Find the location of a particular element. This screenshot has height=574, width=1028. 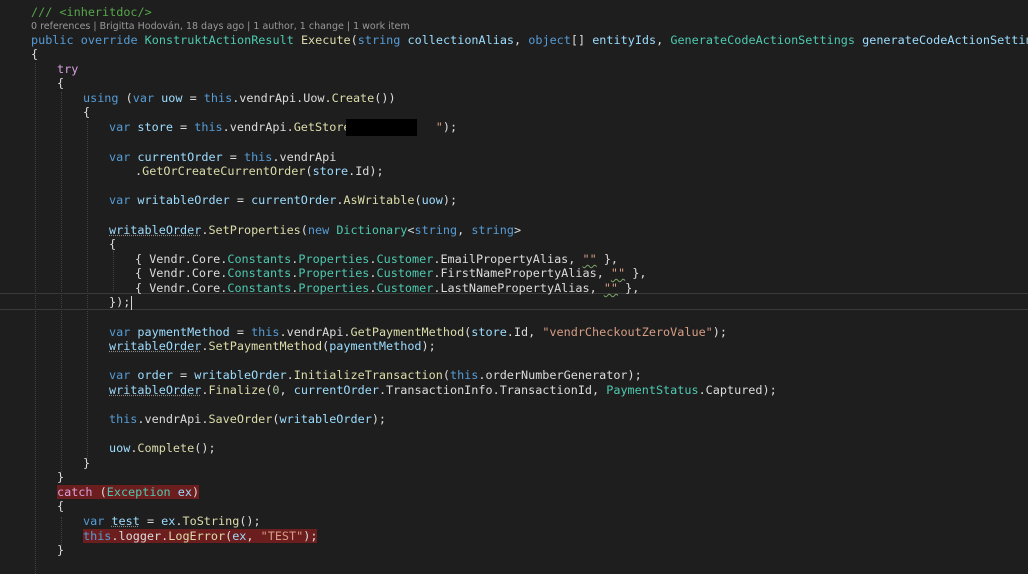

breakpoint-highlight: this.logger.LogError(ex, "TEST"); is located at coordinates (200, 536).